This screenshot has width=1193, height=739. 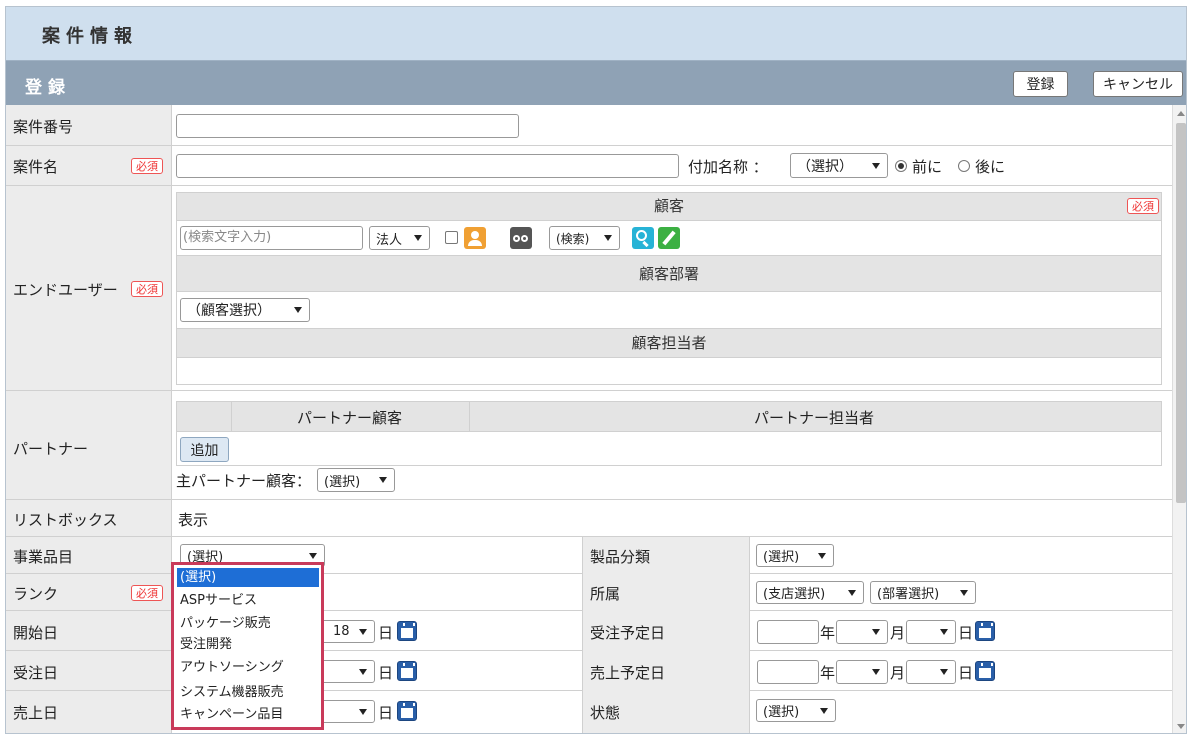 I want to click on dropdown-option: アウトソーシング, so click(x=248, y=667).